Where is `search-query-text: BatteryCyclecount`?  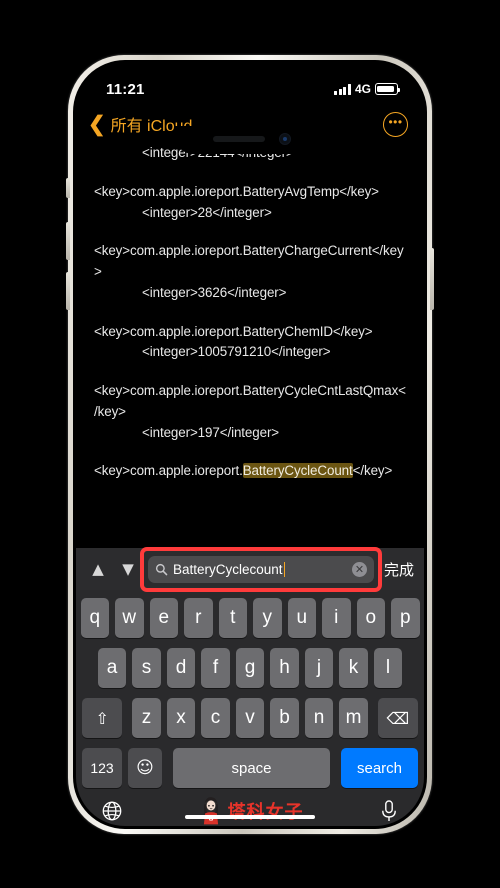 search-query-text: BatteryCyclecount is located at coordinates (228, 569).